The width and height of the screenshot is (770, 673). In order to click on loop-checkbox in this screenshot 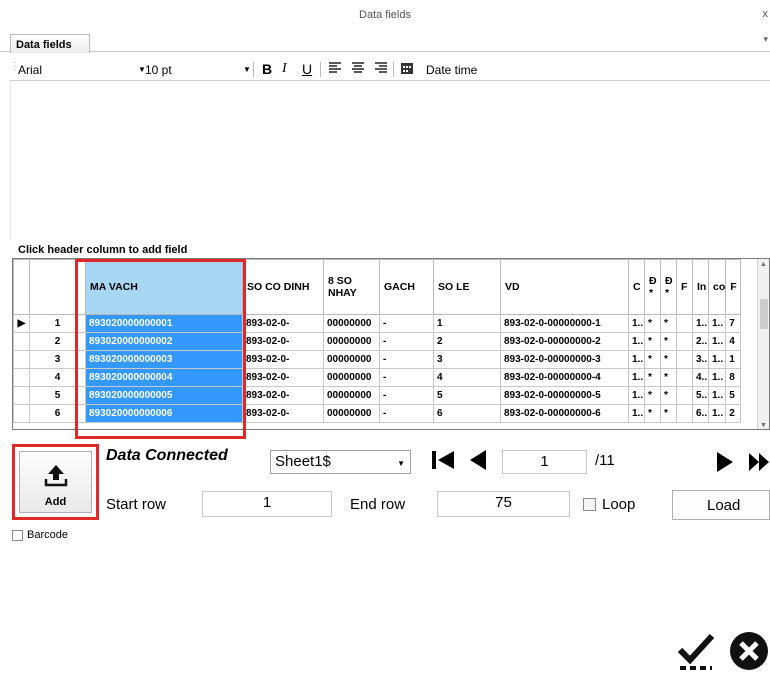, I will do `click(589, 504)`.